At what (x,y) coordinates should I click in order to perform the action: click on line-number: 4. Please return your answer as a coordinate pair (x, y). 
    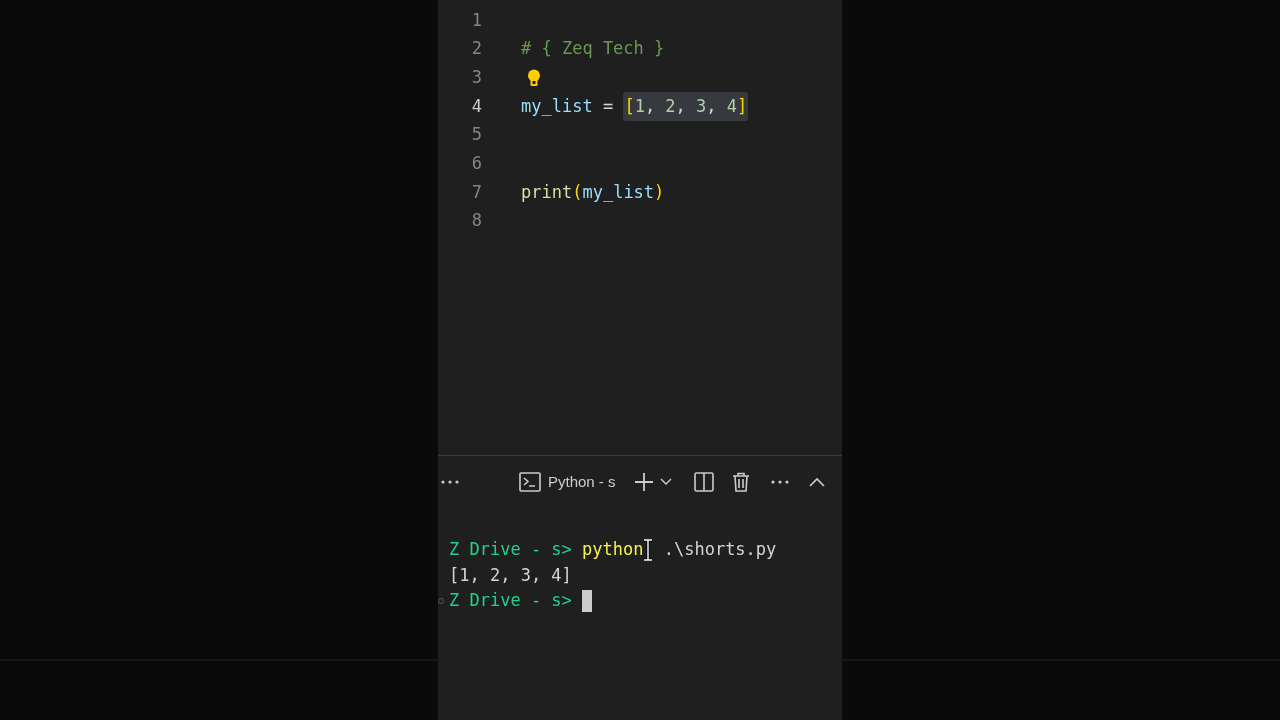
    Looking at the image, I should click on (476, 106).